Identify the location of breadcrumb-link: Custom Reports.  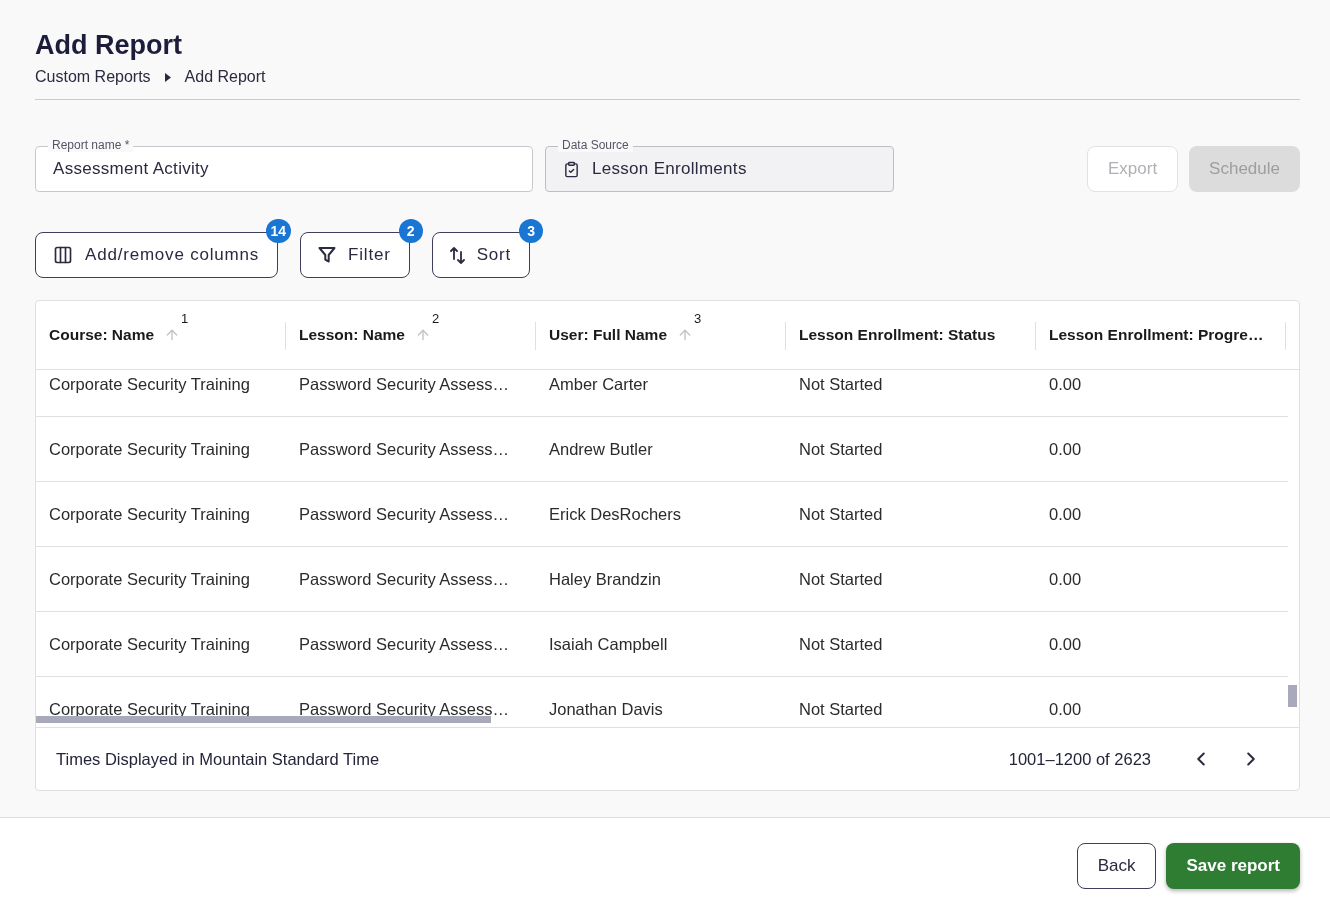
(93, 77).